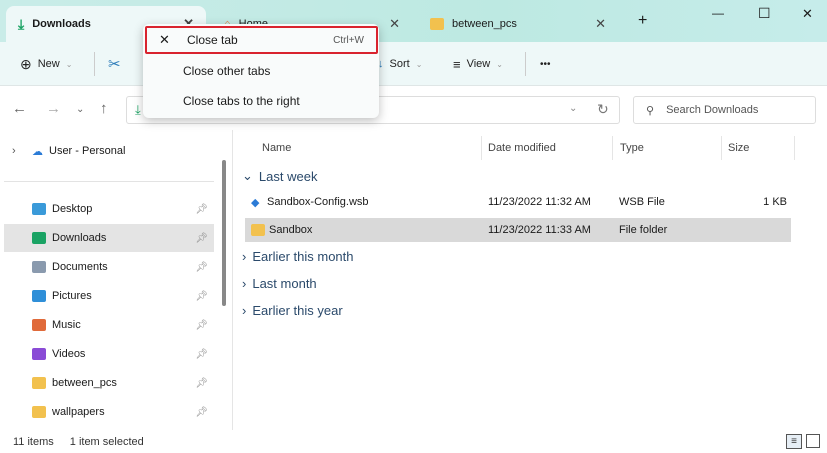 The height and width of the screenshot is (453, 827). I want to click on sidebar-item-documents: Documents 📌︎, so click(109, 267).